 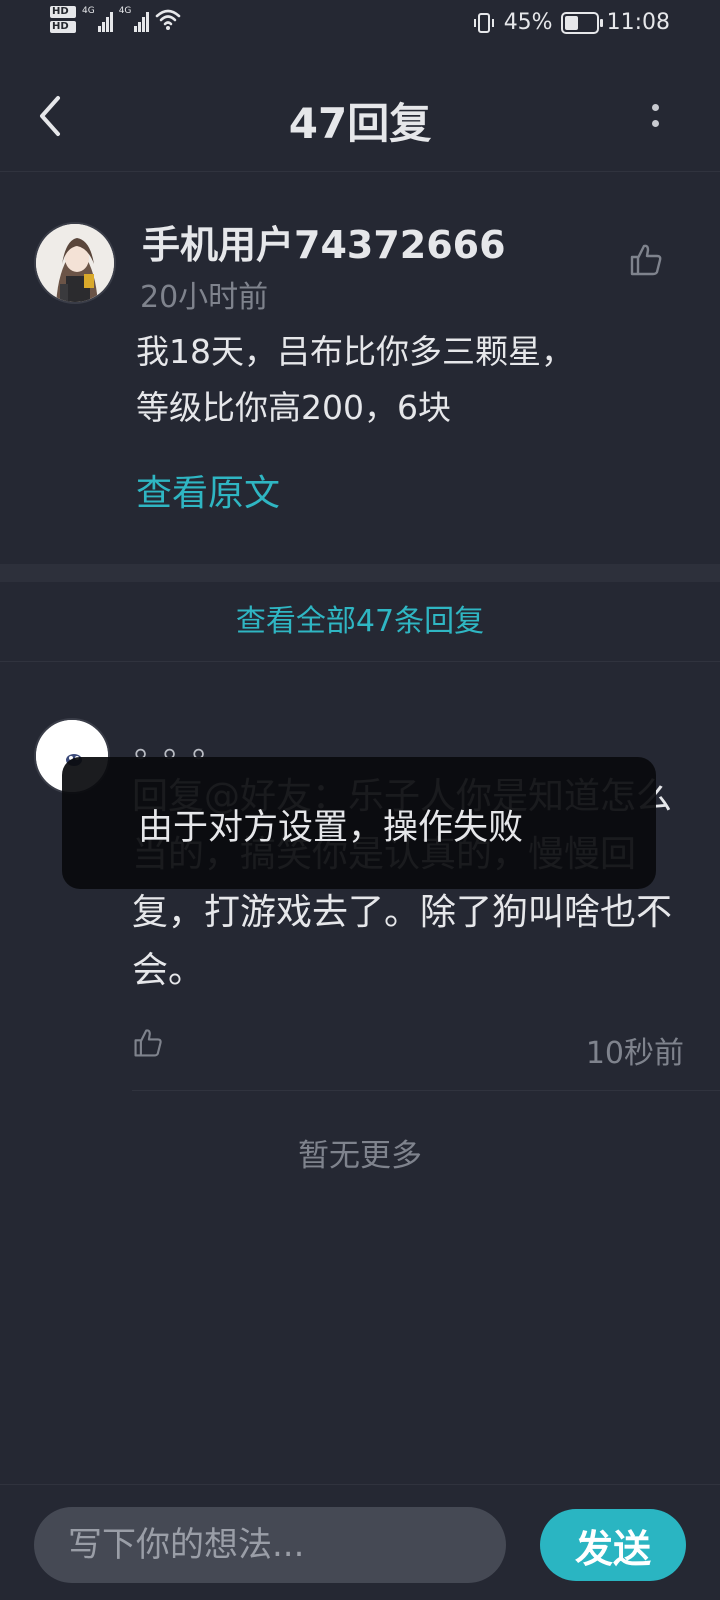 What do you see at coordinates (63, 12) in the screenshot?
I see `hd-badge-1: HD` at bounding box center [63, 12].